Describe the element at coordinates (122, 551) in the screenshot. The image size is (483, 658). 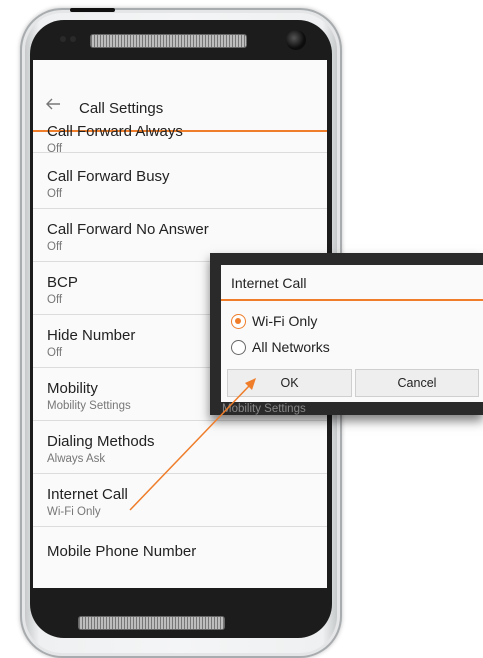
I see `item-title: Mobile Phone Number` at that location.